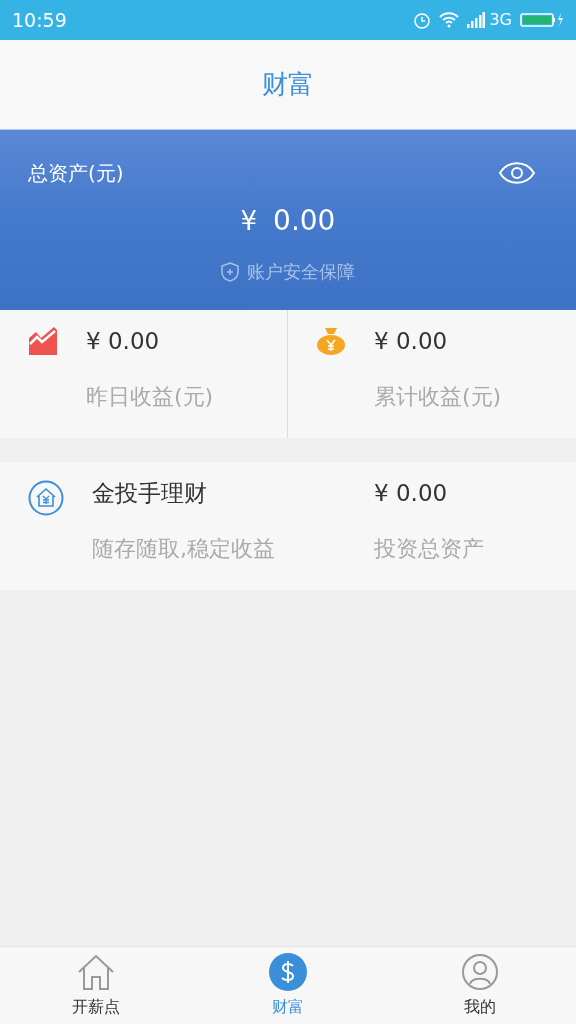 This screenshot has height=1024, width=576. I want to click on tab: 我的, so click(480, 985).